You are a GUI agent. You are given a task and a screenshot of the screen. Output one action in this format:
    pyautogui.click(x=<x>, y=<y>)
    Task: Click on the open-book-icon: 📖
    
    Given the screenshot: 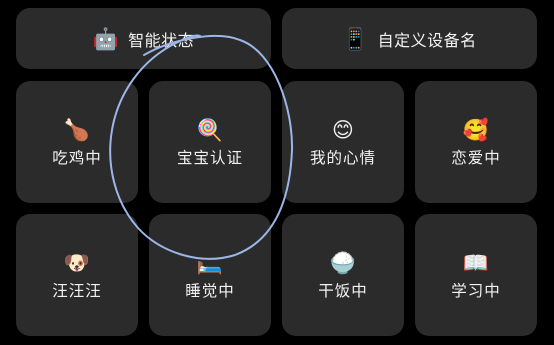 What is the action you would take?
    pyautogui.click(x=476, y=262)
    